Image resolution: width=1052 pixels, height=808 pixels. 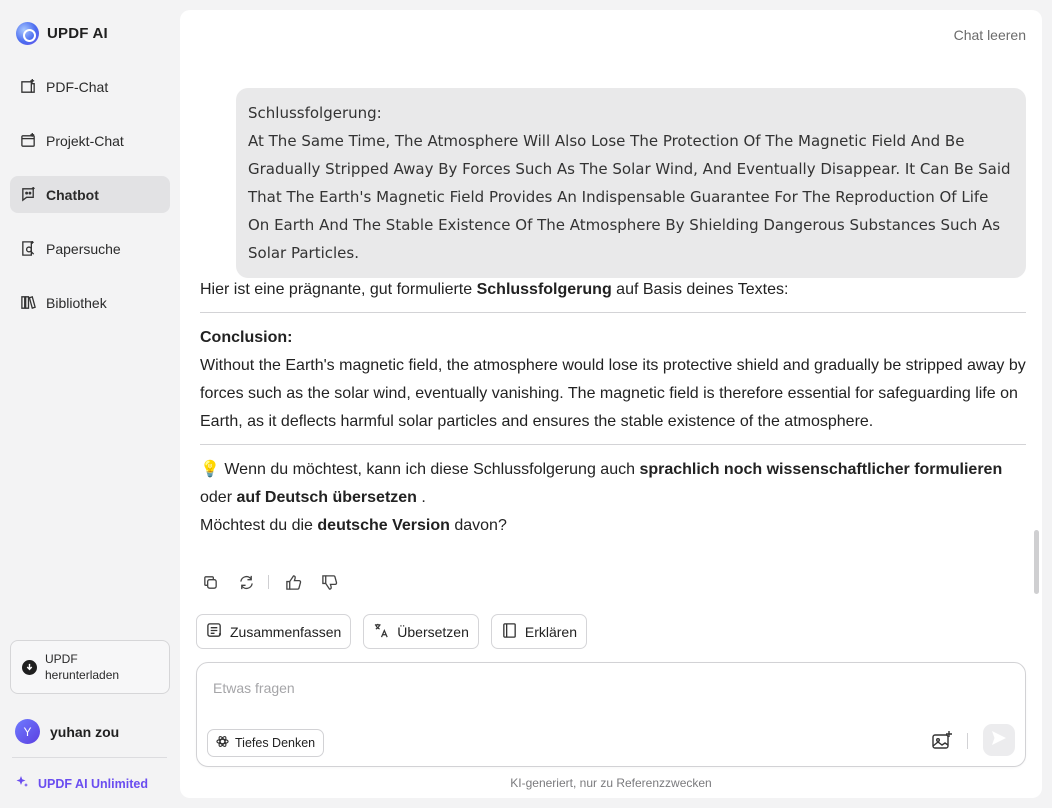 I want to click on library-icon, so click(x=28, y=302).